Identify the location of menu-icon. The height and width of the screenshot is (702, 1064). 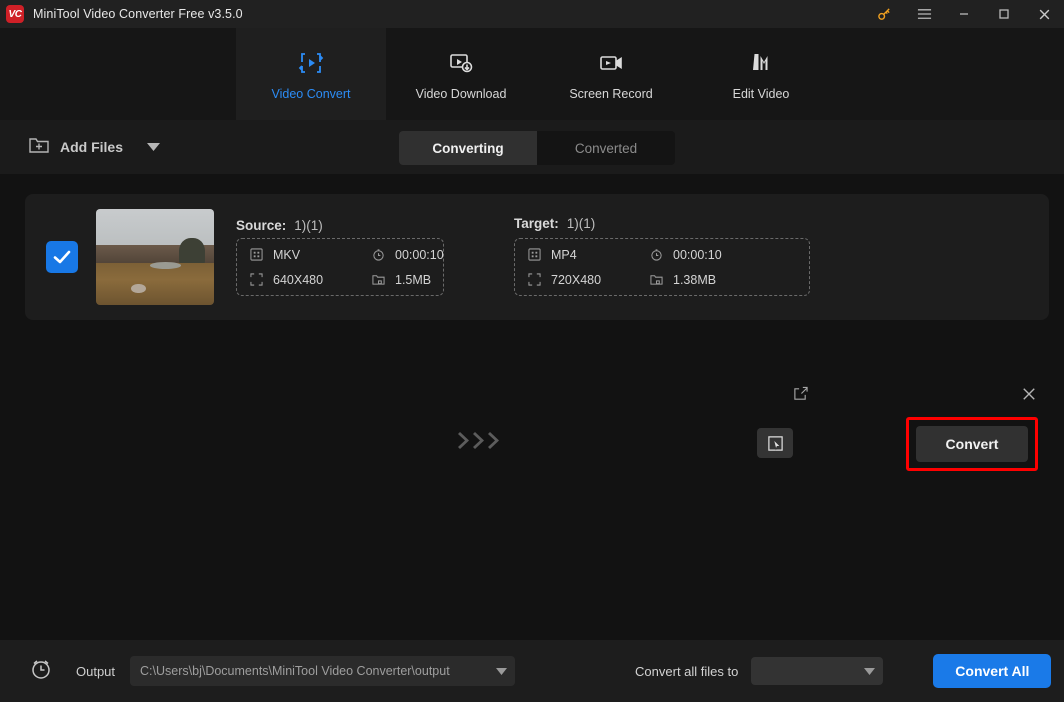
(924, 14).